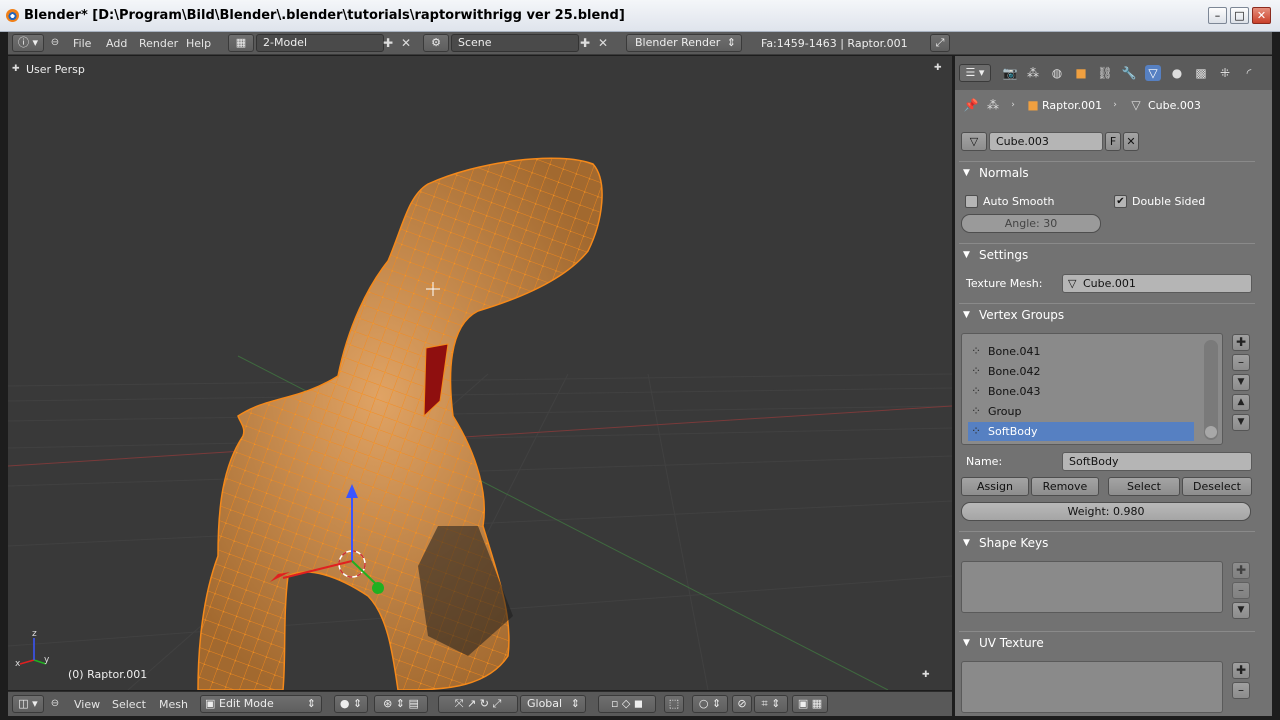 Image resolution: width=1280 pixels, height=720 pixels. Describe the element at coordinates (158, 43) in the screenshot. I see `menu-render: Render` at that location.